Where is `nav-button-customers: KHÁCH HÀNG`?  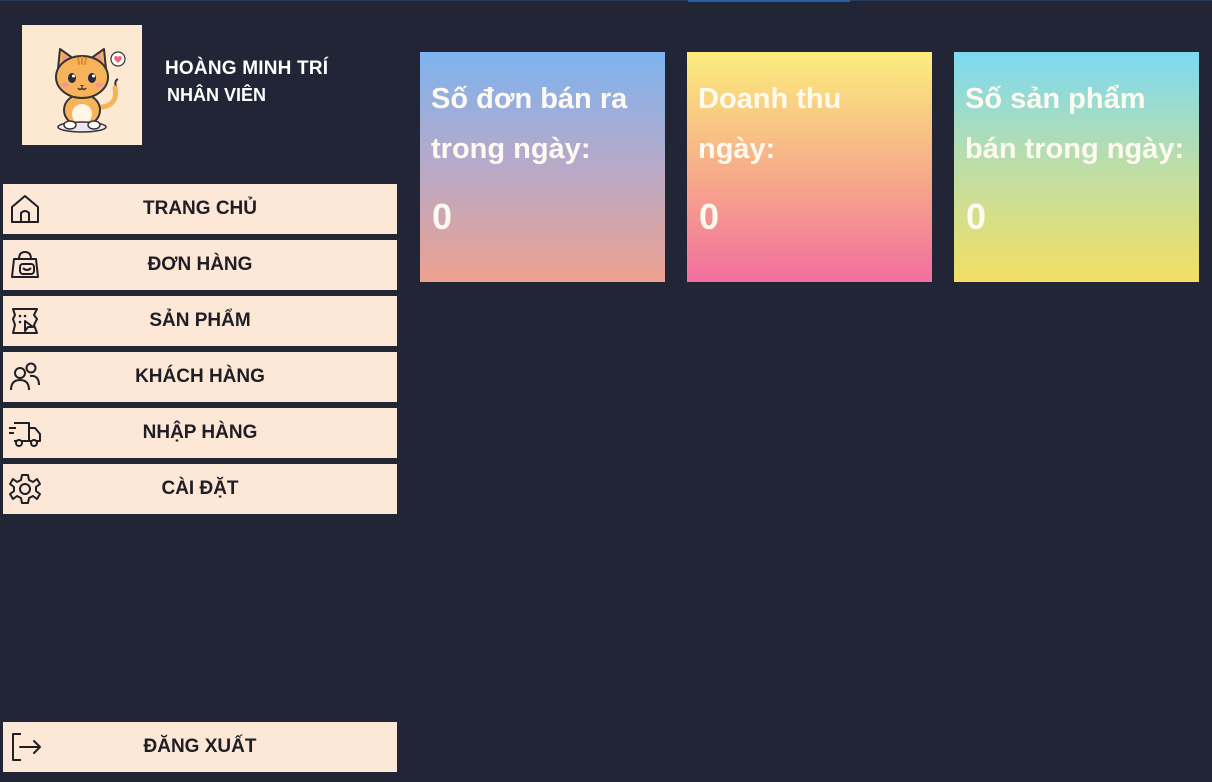 nav-button-customers: KHÁCH HÀNG is located at coordinates (200, 377).